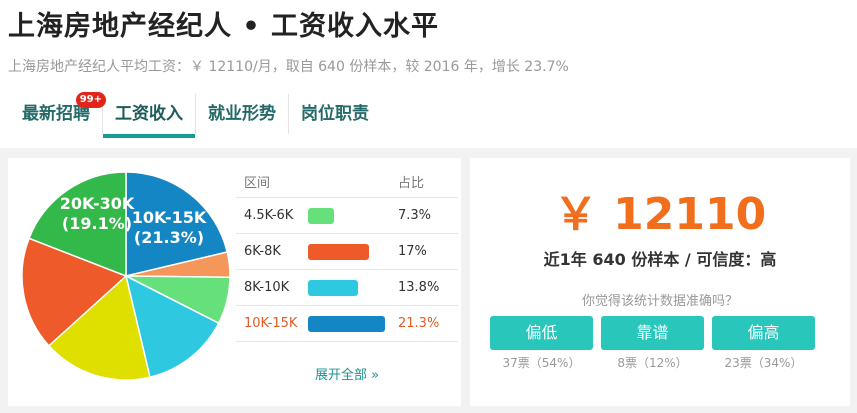 Image resolution: width=857 pixels, height=413 pixels. I want to click on tab-label: 就业形势, so click(242, 114).